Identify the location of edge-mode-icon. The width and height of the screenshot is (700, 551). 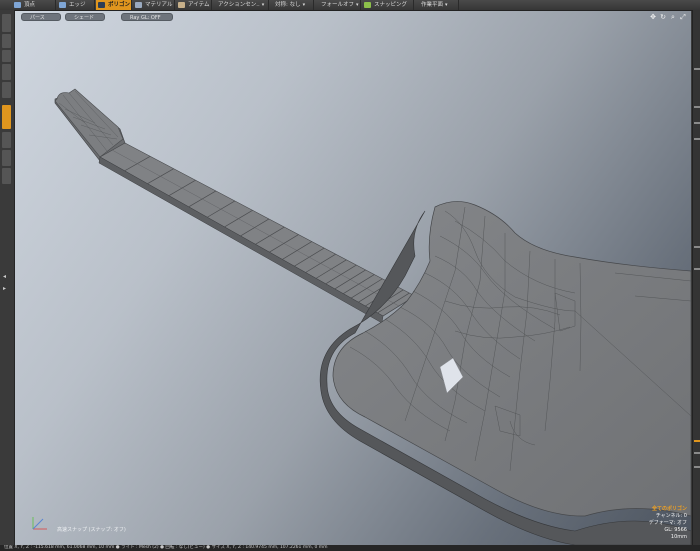
(62, 5).